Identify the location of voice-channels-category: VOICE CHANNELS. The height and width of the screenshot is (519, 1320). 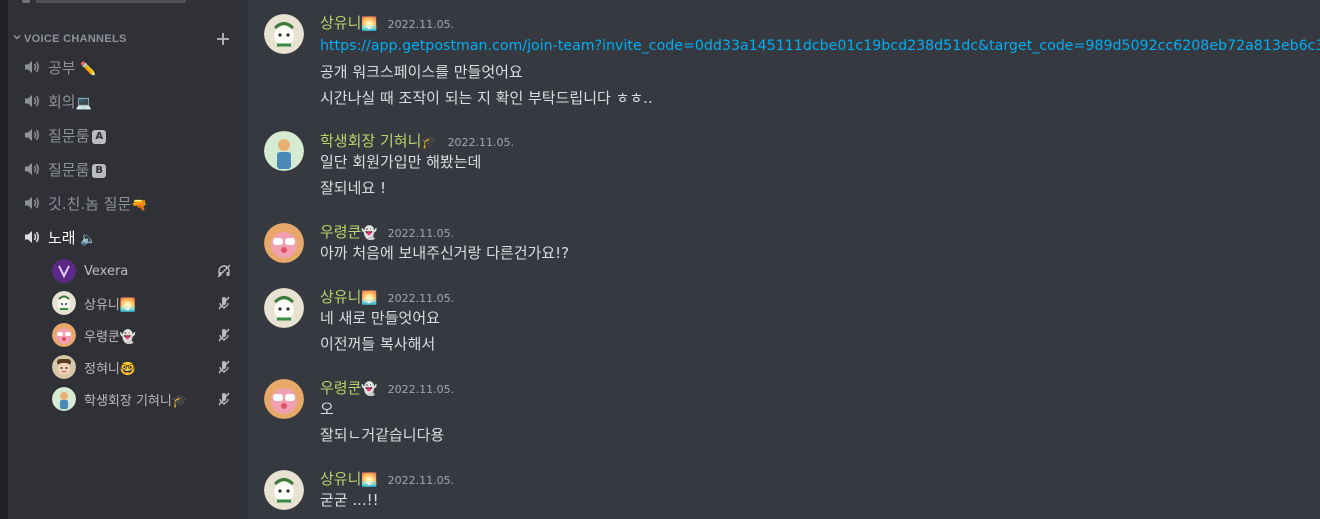
(128, 39).